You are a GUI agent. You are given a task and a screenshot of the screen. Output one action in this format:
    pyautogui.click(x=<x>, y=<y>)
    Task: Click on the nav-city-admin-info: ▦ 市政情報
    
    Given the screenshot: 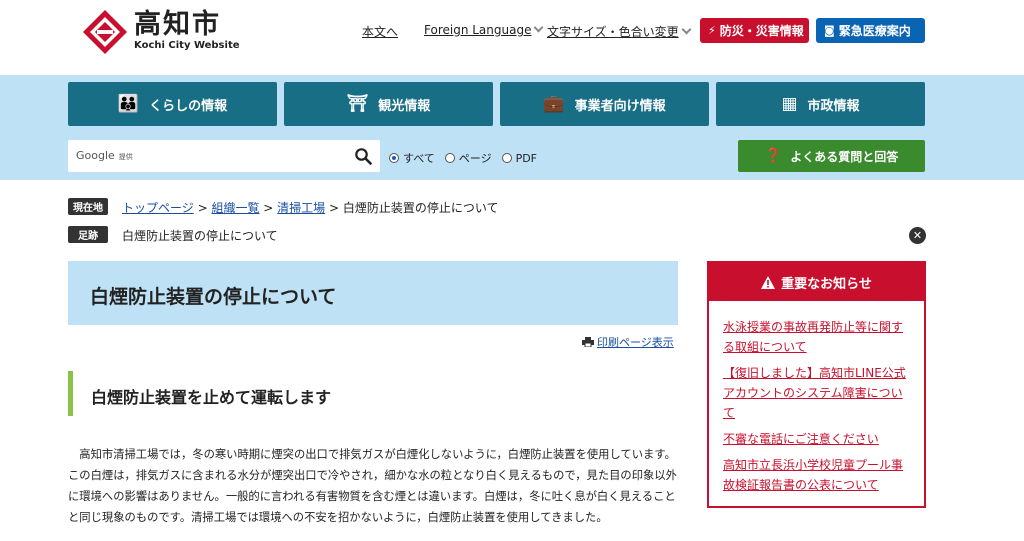 What is the action you would take?
    pyautogui.click(x=820, y=104)
    